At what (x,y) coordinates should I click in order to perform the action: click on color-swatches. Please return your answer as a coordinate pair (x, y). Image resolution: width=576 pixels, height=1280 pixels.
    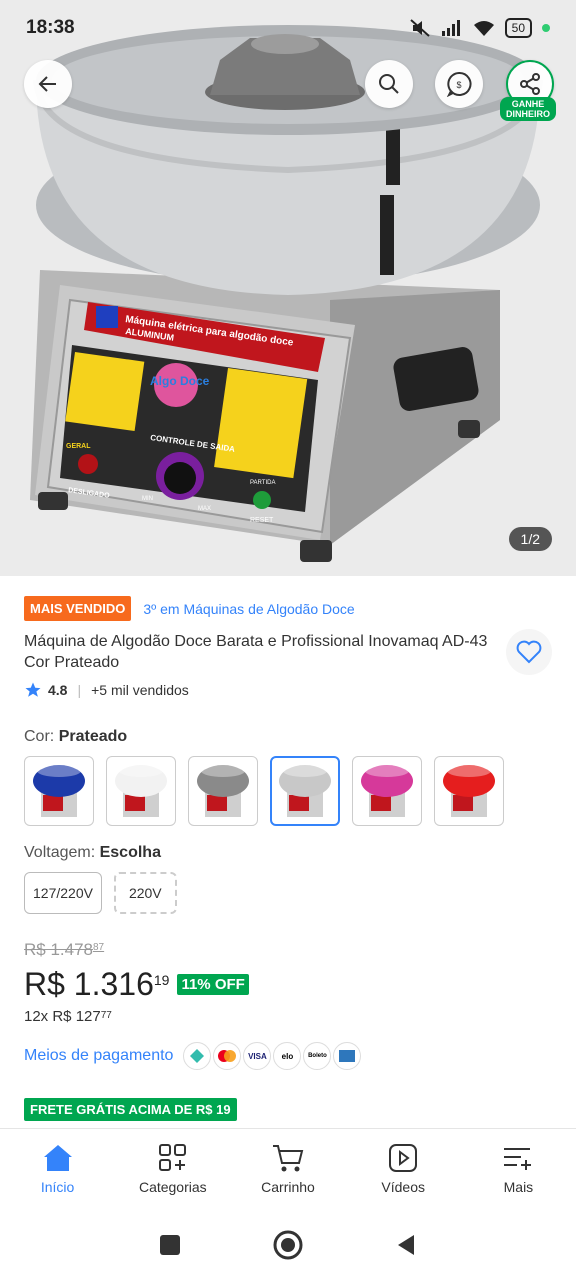
    Looking at the image, I should click on (264, 791).